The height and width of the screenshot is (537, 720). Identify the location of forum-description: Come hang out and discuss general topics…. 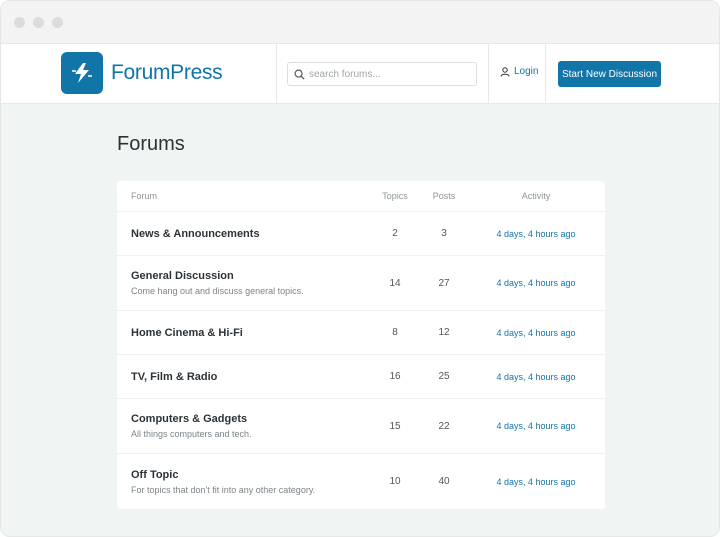
(217, 291).